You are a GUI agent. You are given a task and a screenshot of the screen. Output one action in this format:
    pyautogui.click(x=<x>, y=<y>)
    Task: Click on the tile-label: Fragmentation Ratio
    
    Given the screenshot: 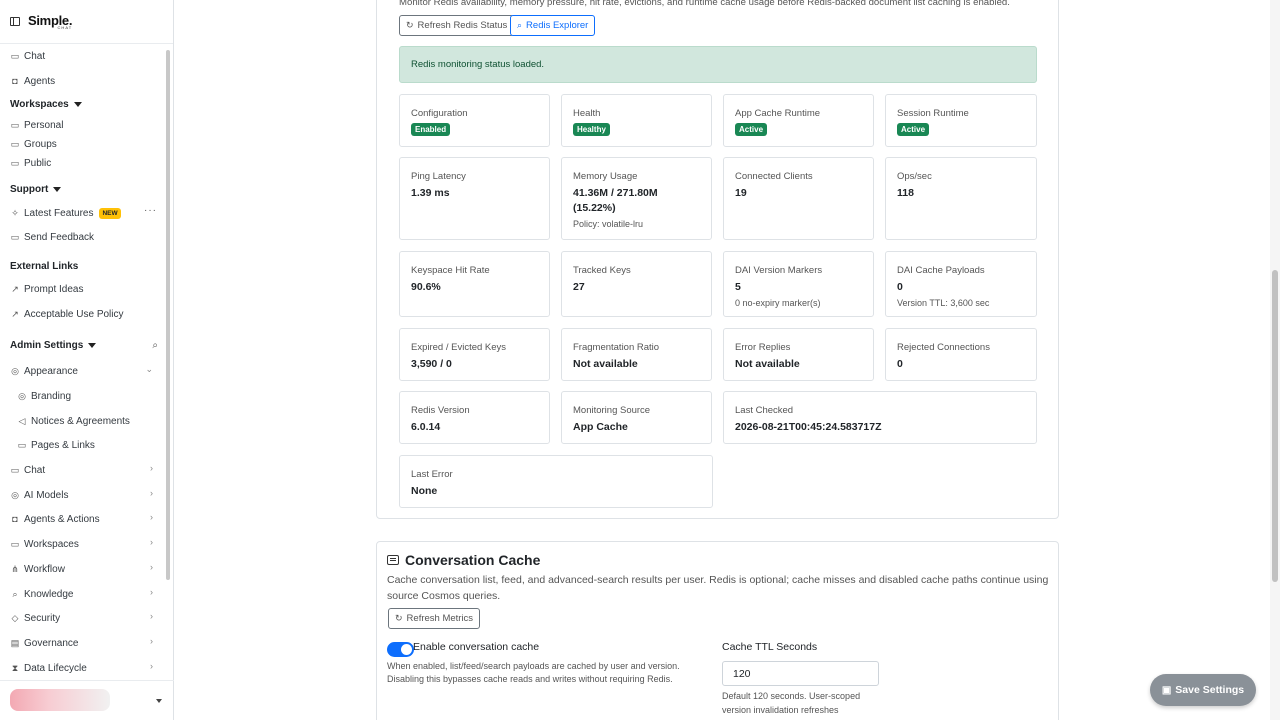 What is the action you would take?
    pyautogui.click(x=616, y=347)
    